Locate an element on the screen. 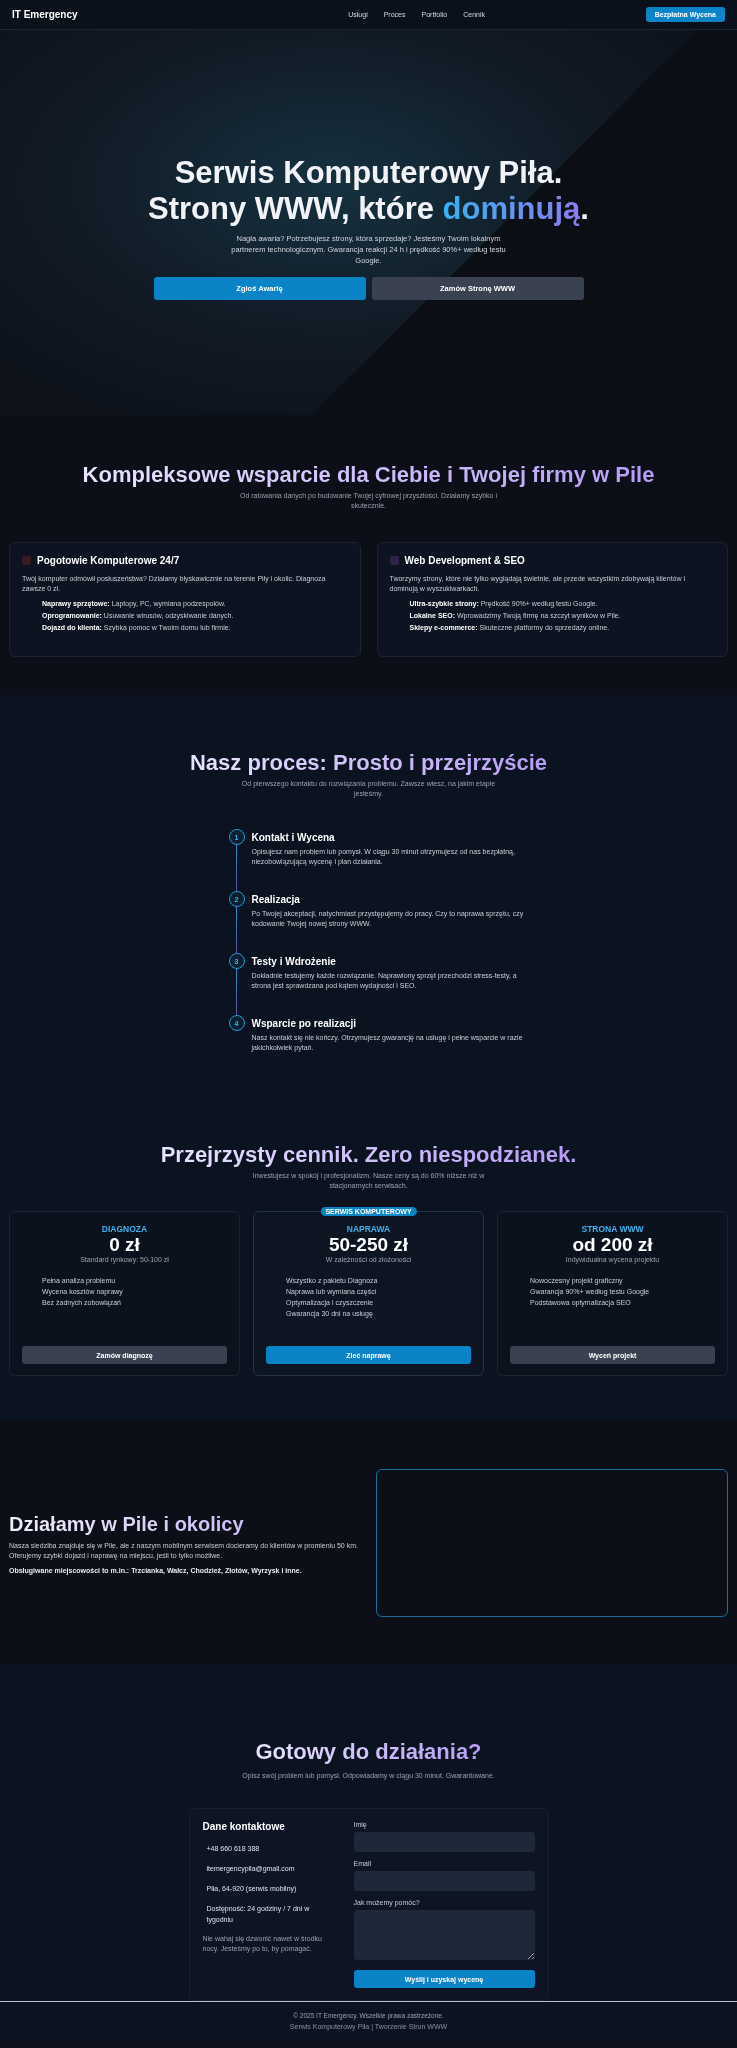 The image size is (737, 2048). step-title: Realizacja is located at coordinates (276, 899).